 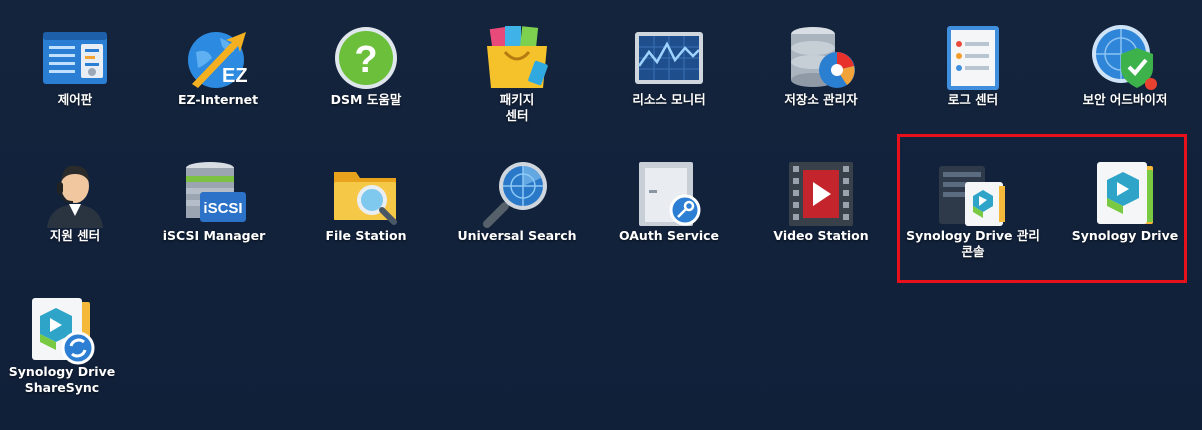 I want to click on drive-admin-console-icon, so click(x=973, y=194).